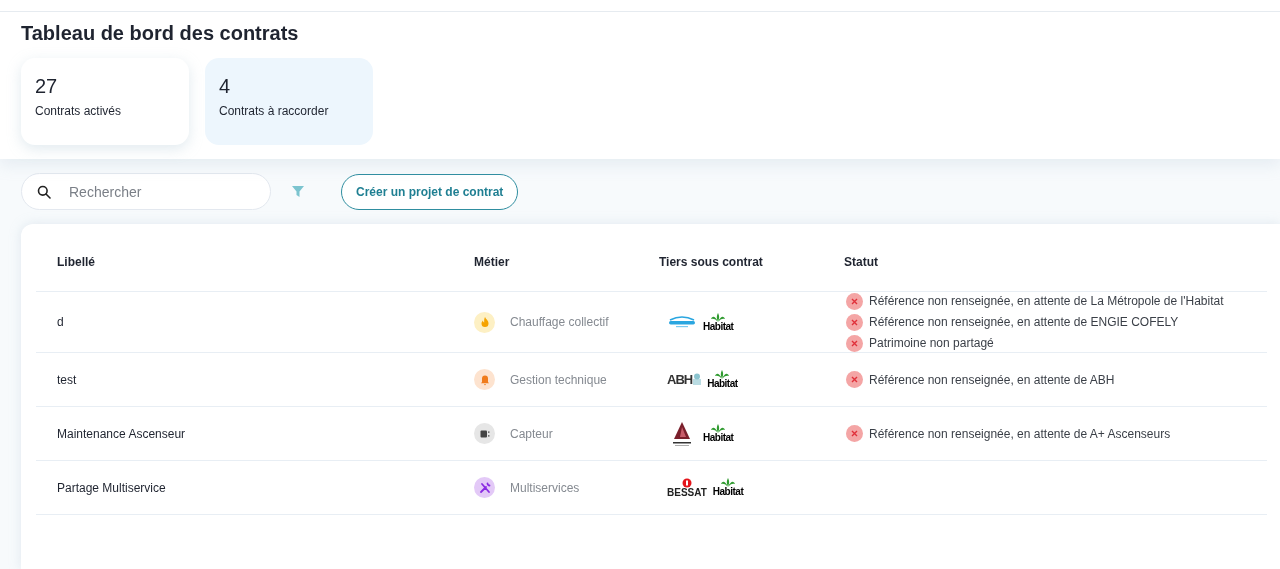 Image resolution: width=1280 pixels, height=569 pixels. What do you see at coordinates (861, 262) in the screenshot?
I see `column-header: Statut` at bounding box center [861, 262].